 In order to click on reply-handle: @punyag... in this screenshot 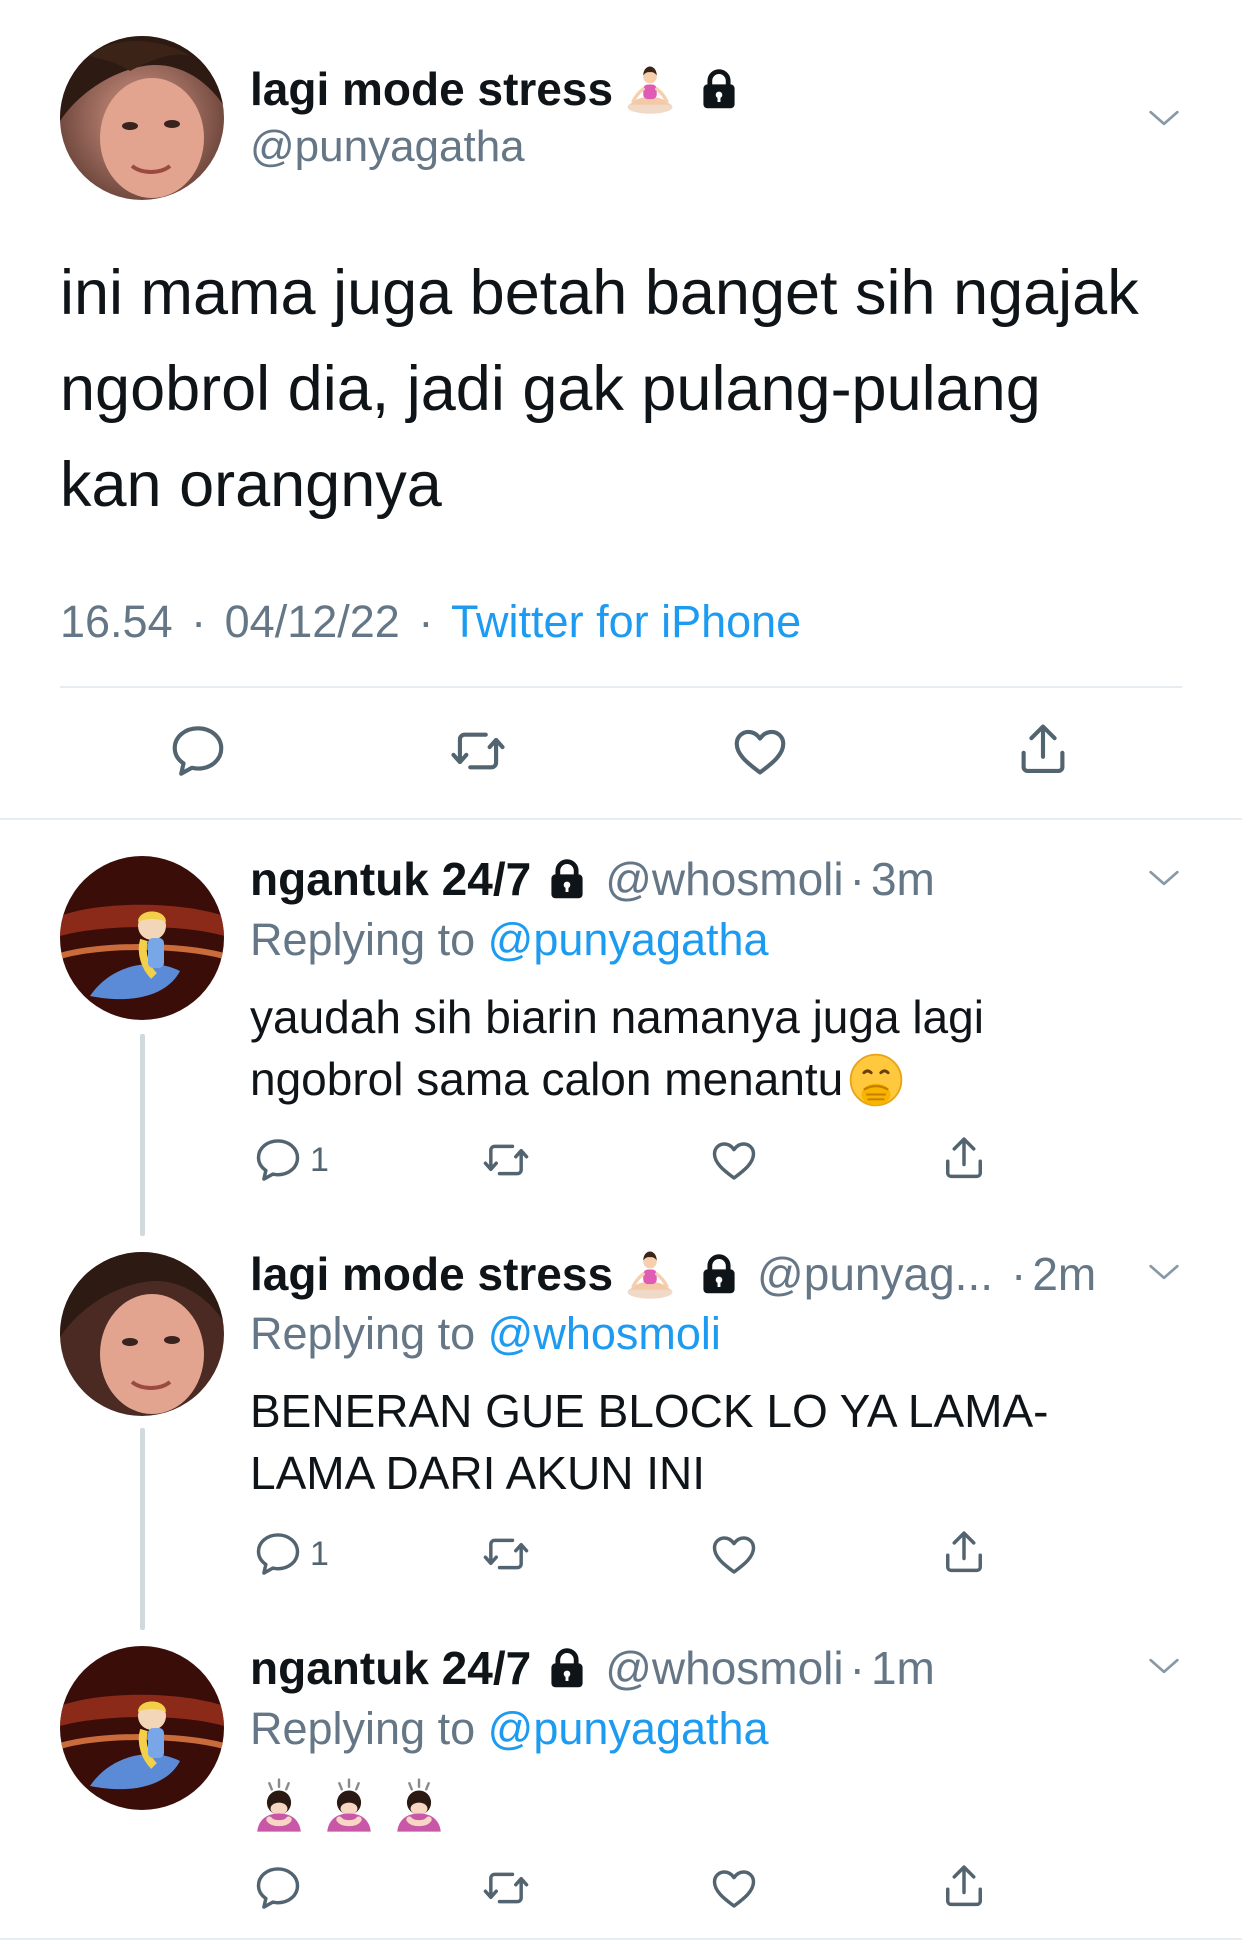, I will do `click(875, 1274)`.